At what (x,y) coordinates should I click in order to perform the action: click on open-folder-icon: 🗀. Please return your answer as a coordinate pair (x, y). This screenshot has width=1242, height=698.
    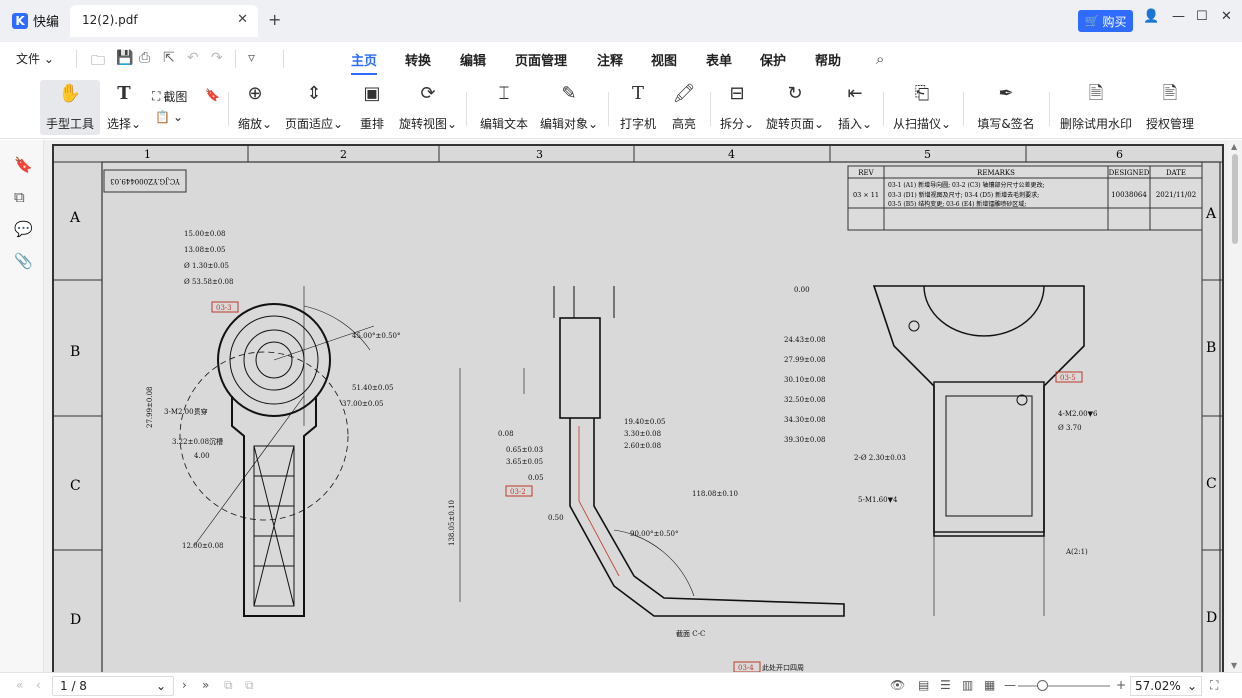
    Looking at the image, I should click on (98, 62).